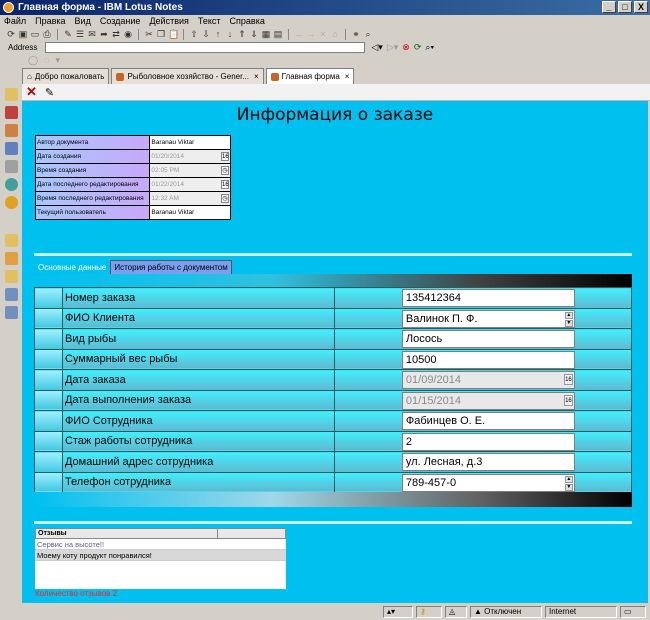 The width and height of the screenshot is (650, 620). I want to click on field-input: Фабинцев О. Е., so click(488, 421).